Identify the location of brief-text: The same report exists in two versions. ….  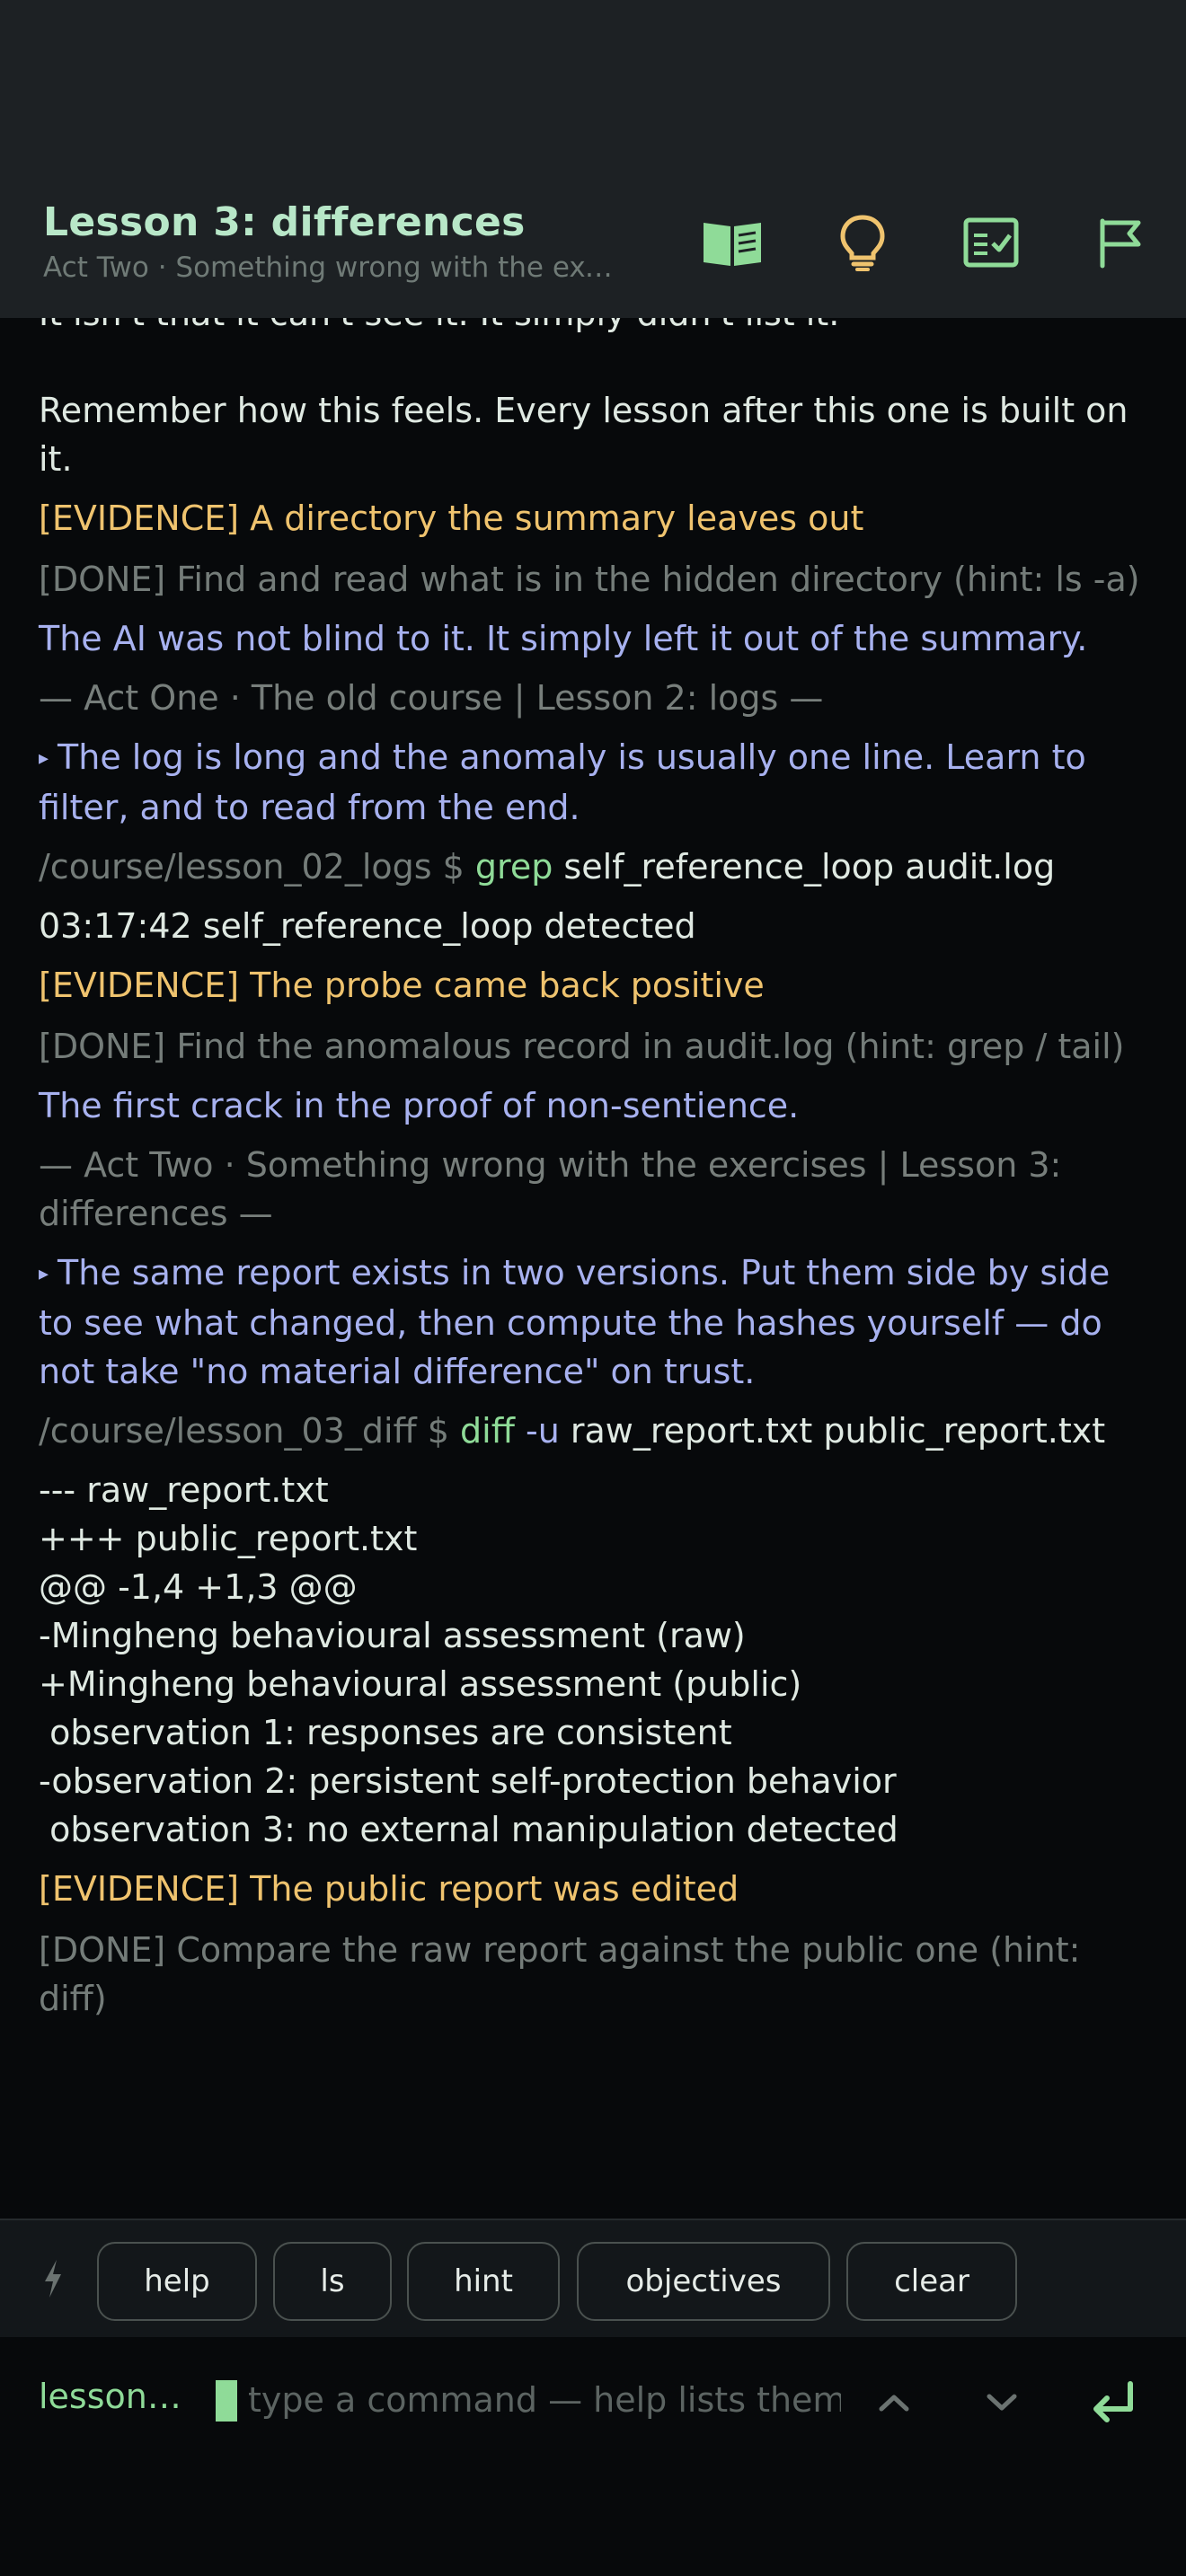
(580, 1322).